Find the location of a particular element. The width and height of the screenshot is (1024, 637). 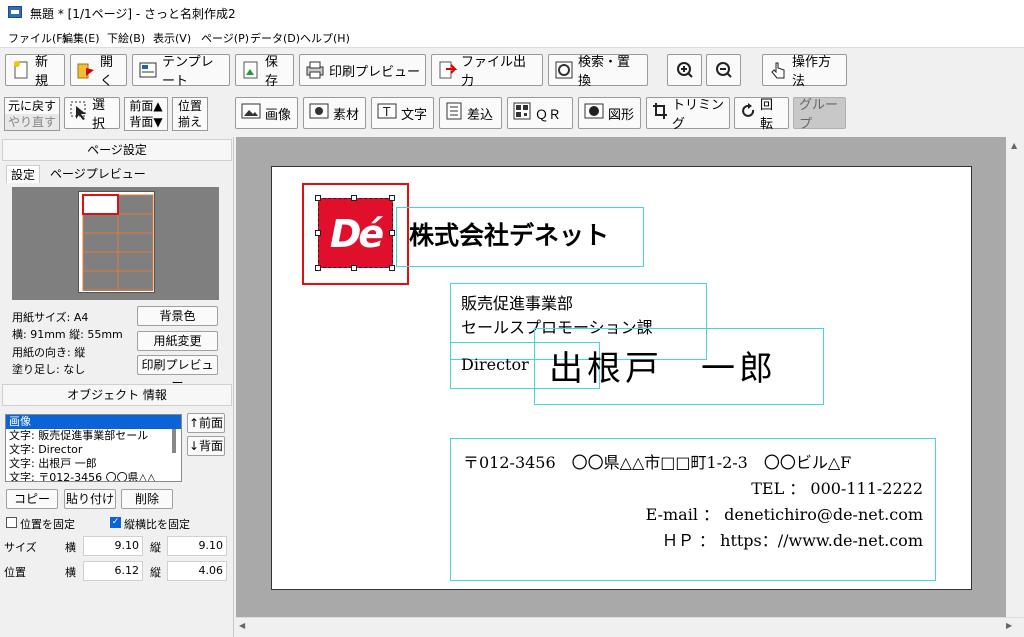

open-button: 開く is located at coordinates (98, 71).